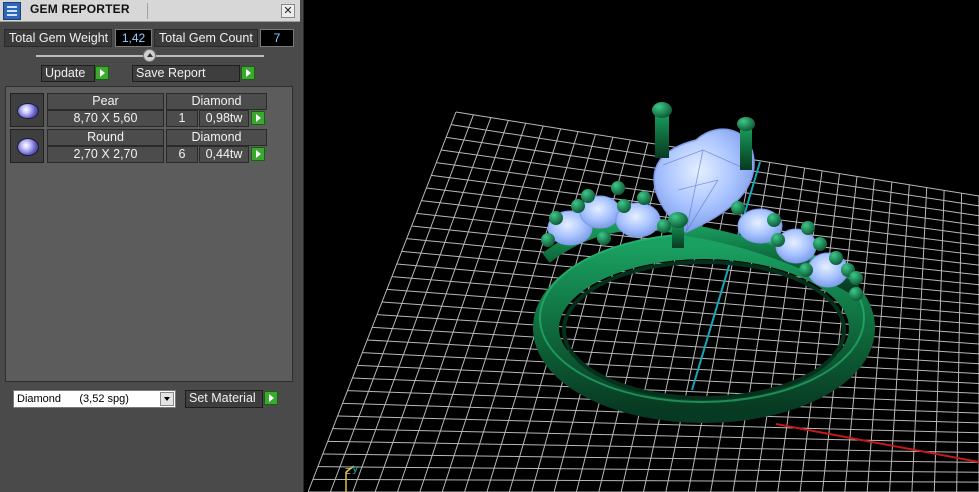 Image resolution: width=979 pixels, height=492 pixels. I want to click on material-dropdown-value: Diamond (3,52 spg), so click(73, 399).